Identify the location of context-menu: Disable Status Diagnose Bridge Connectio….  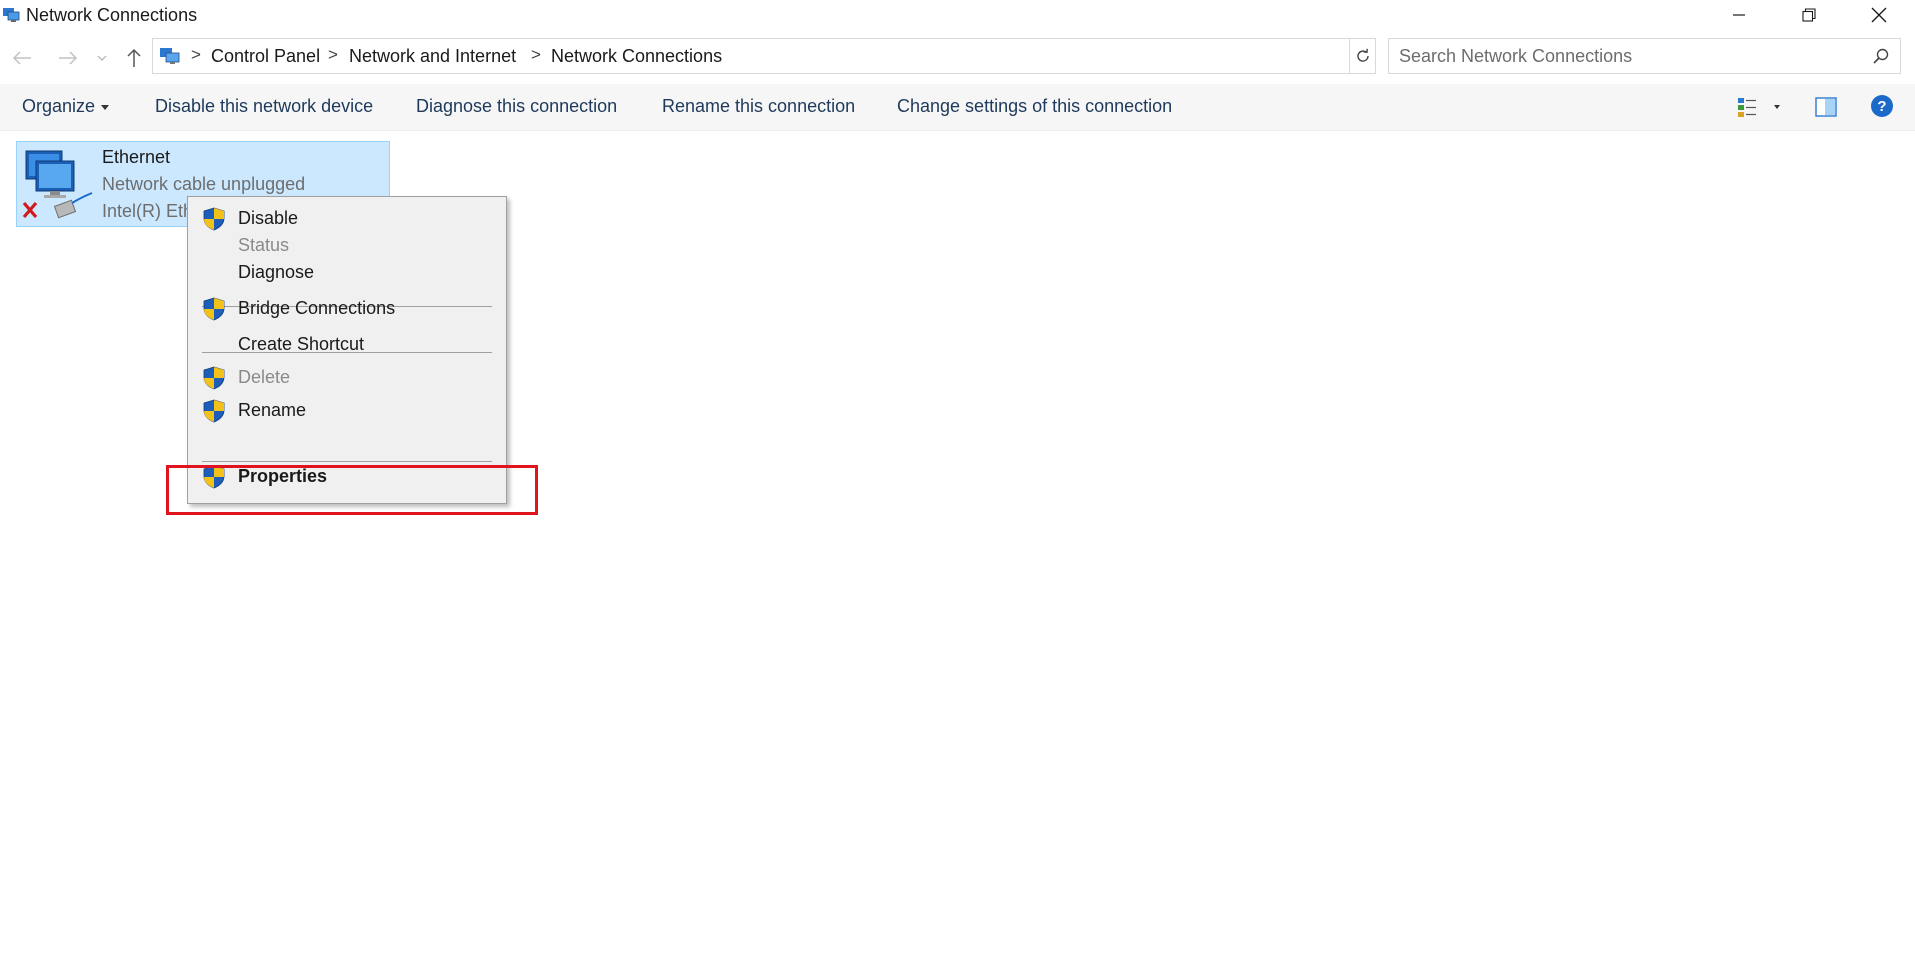
(347, 350).